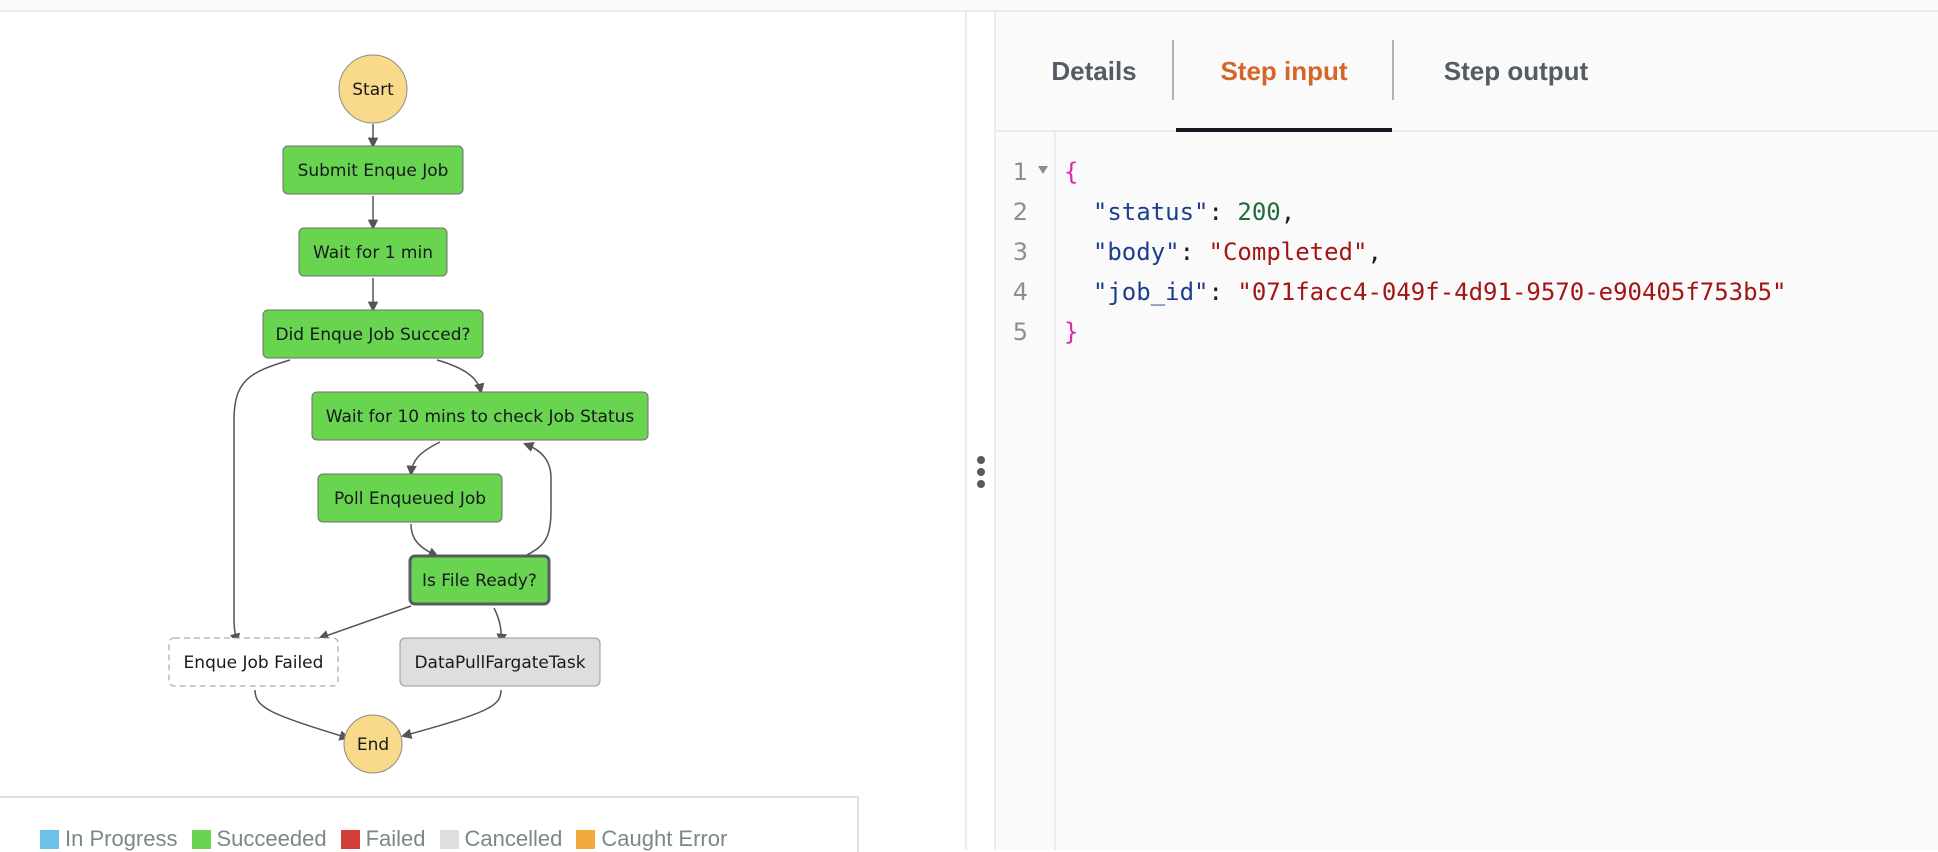 This screenshot has height=852, width=1938. I want to click on node-label: Enque Job Failed, so click(254, 663).